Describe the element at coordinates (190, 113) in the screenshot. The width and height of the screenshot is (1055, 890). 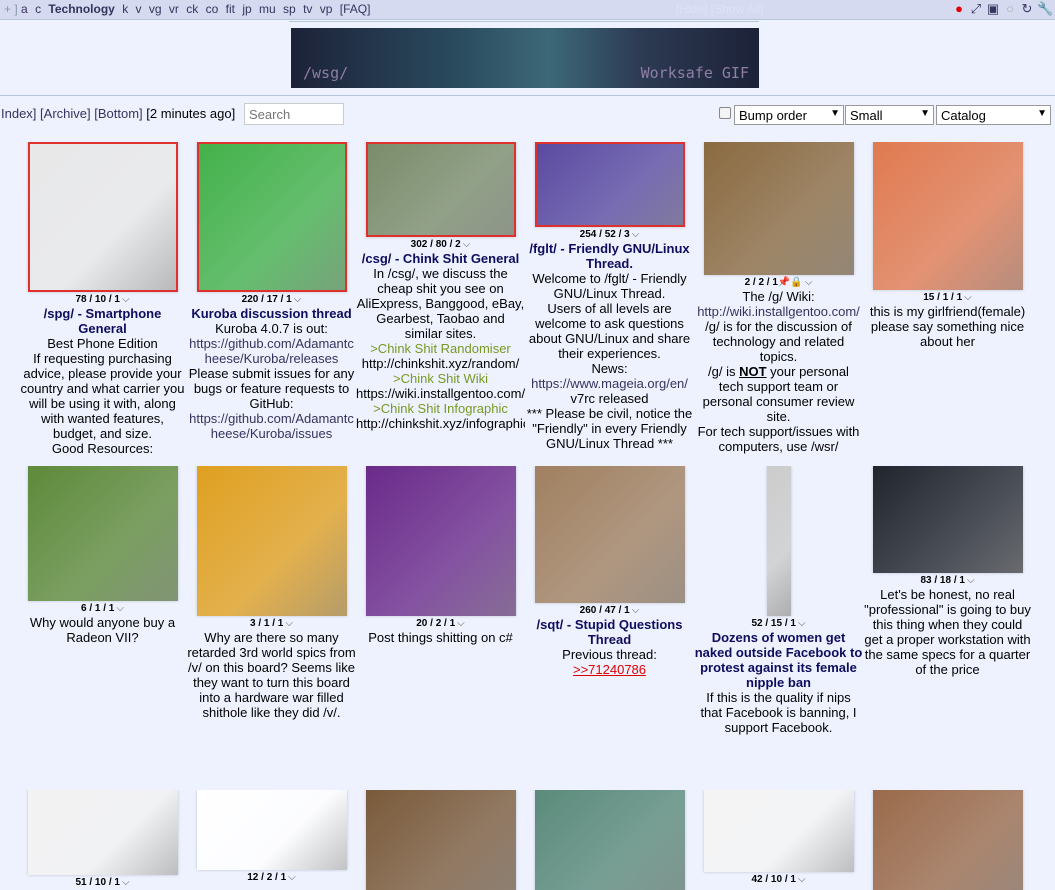
I see `last-updated: [2 minutes ago]` at that location.